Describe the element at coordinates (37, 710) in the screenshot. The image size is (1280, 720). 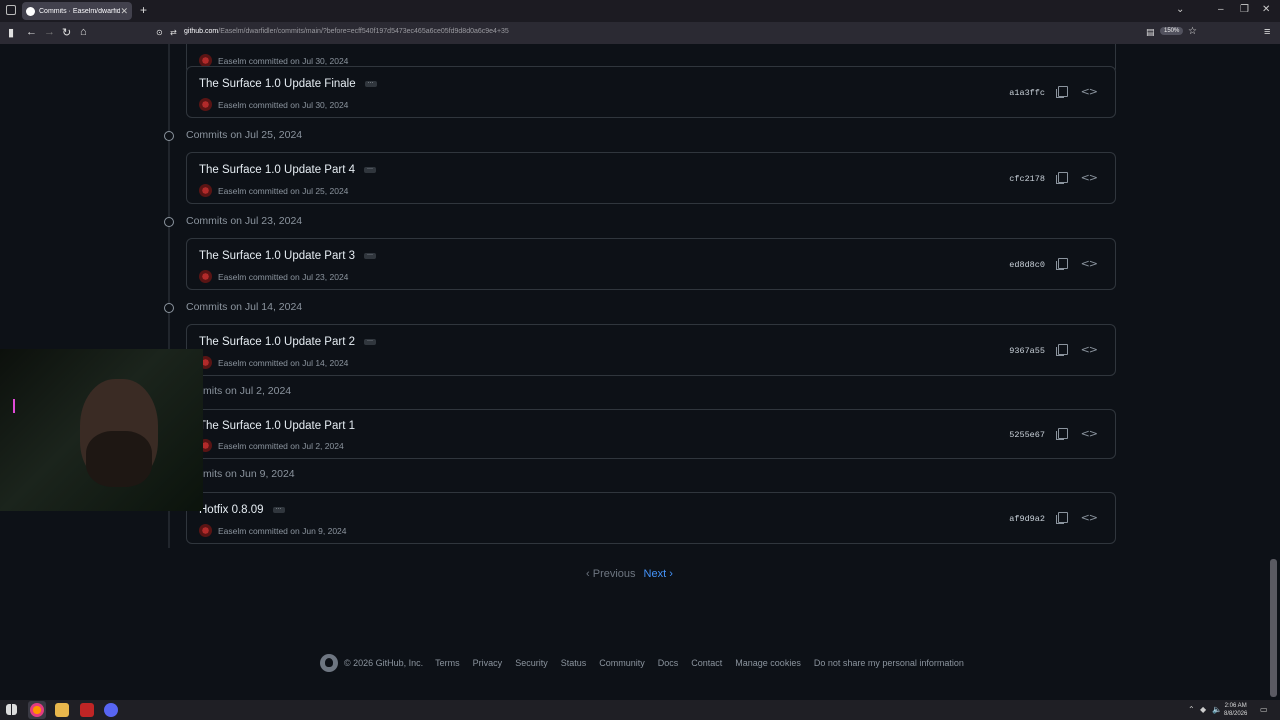
I see `firefox-icon` at that location.